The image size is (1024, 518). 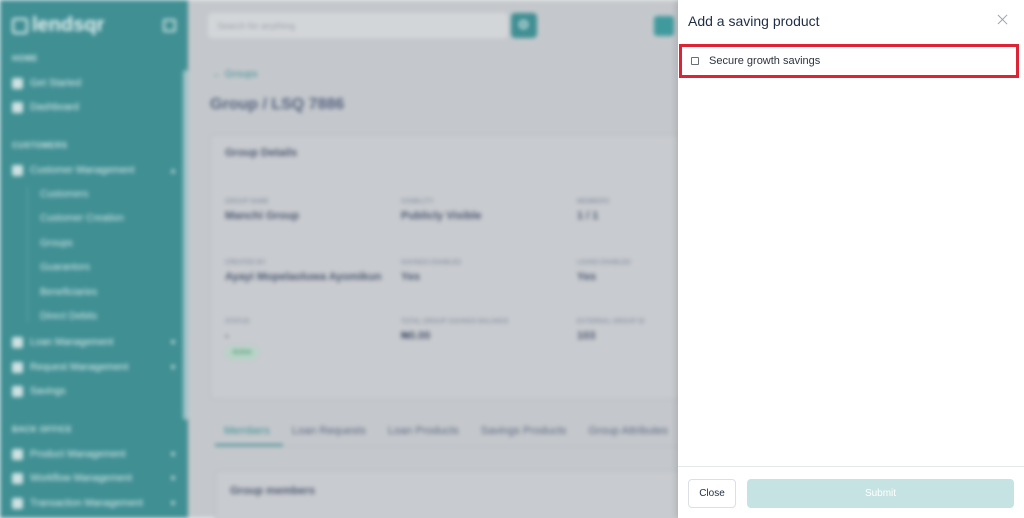 What do you see at coordinates (169, 25) in the screenshot?
I see `collapse-sidebar-icon` at bounding box center [169, 25].